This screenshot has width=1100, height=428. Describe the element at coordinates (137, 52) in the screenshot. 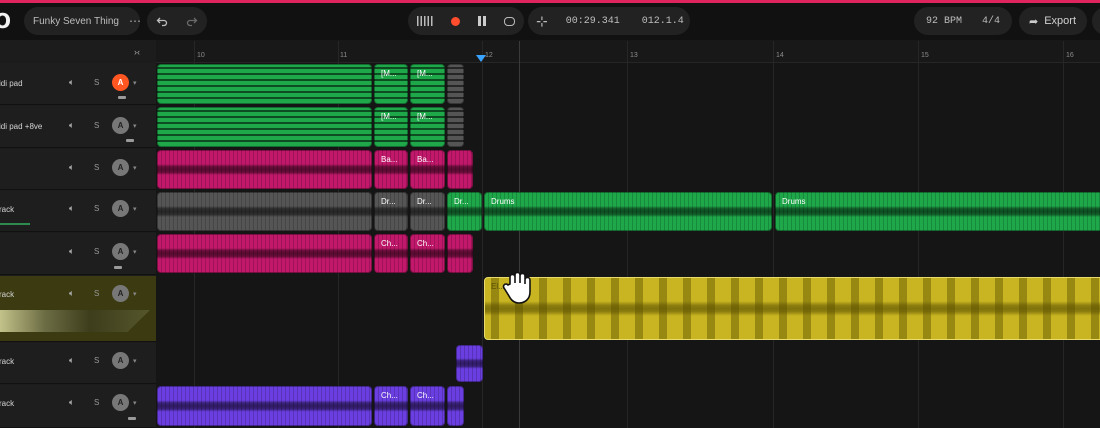

I see `collapse-panel-icon: ›‹` at that location.